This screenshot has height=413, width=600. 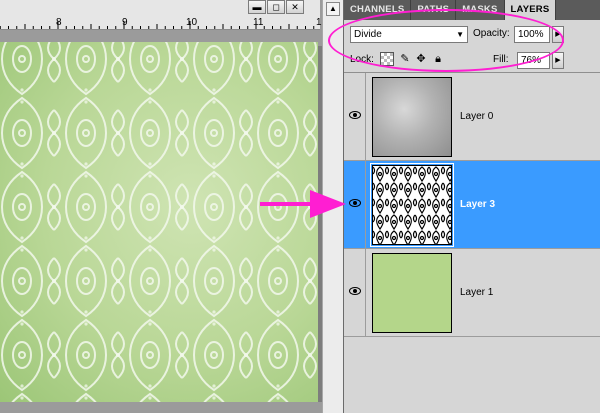 I want to click on lock-fill-row: Lock: ✎ ✥ 🔒︎ Fill: 76% ▶, so click(x=473, y=61).